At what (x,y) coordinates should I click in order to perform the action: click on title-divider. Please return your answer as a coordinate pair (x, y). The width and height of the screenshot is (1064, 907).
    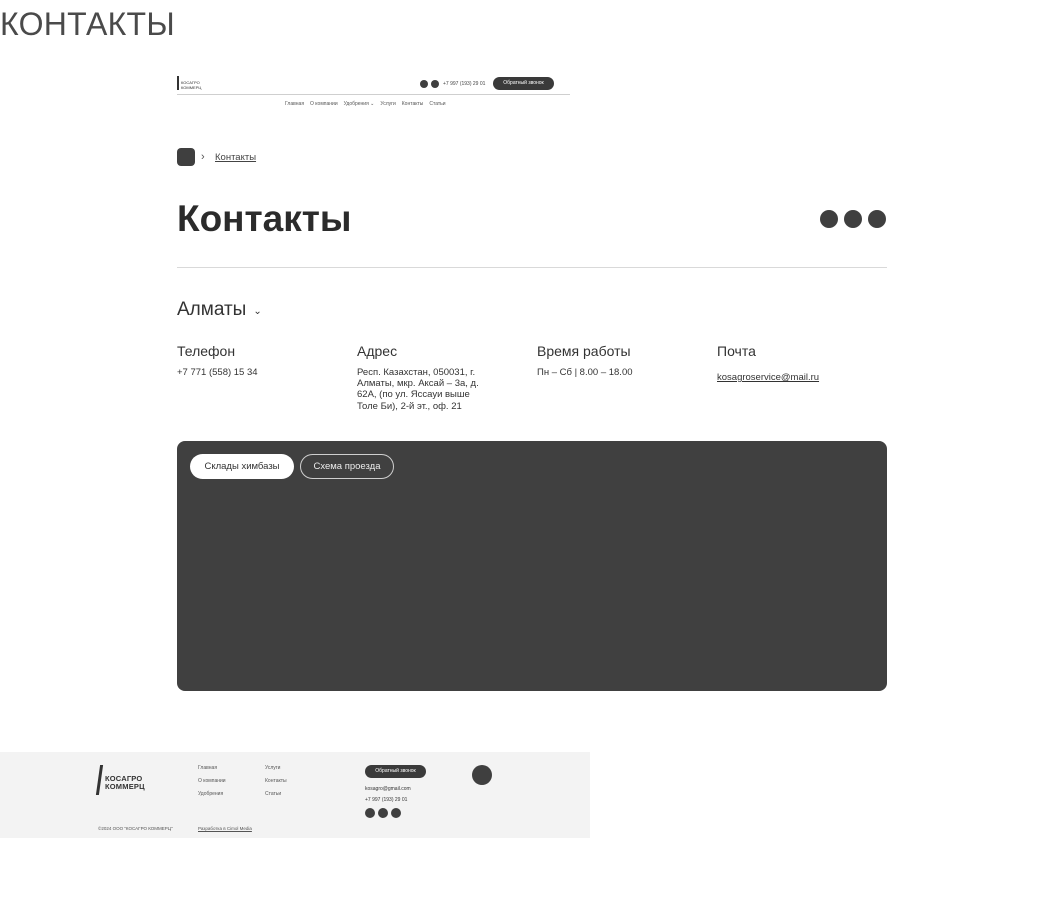
    Looking at the image, I should click on (532, 267).